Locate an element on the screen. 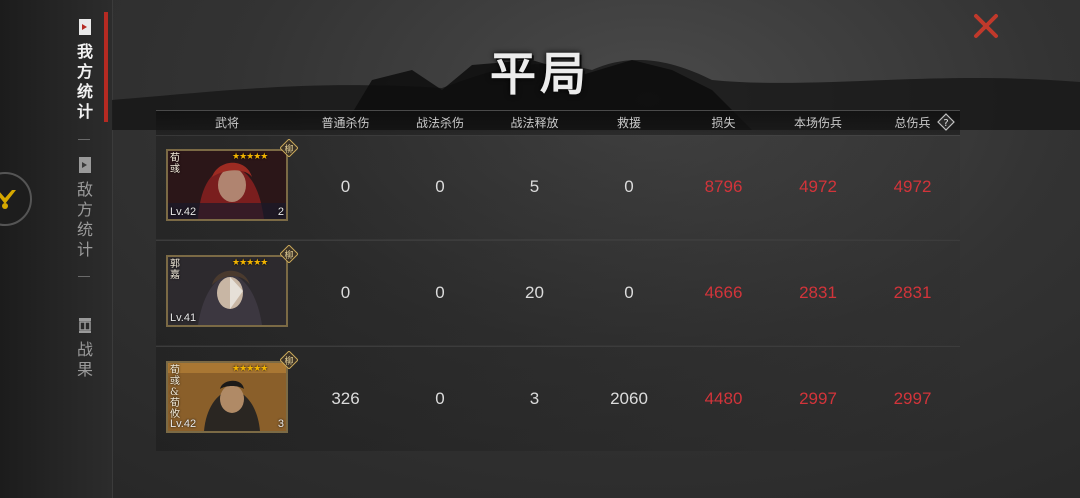 The image size is (1080, 498). tab-enemy-stats: 敌 方 统 计 is located at coordinates (85, 208).